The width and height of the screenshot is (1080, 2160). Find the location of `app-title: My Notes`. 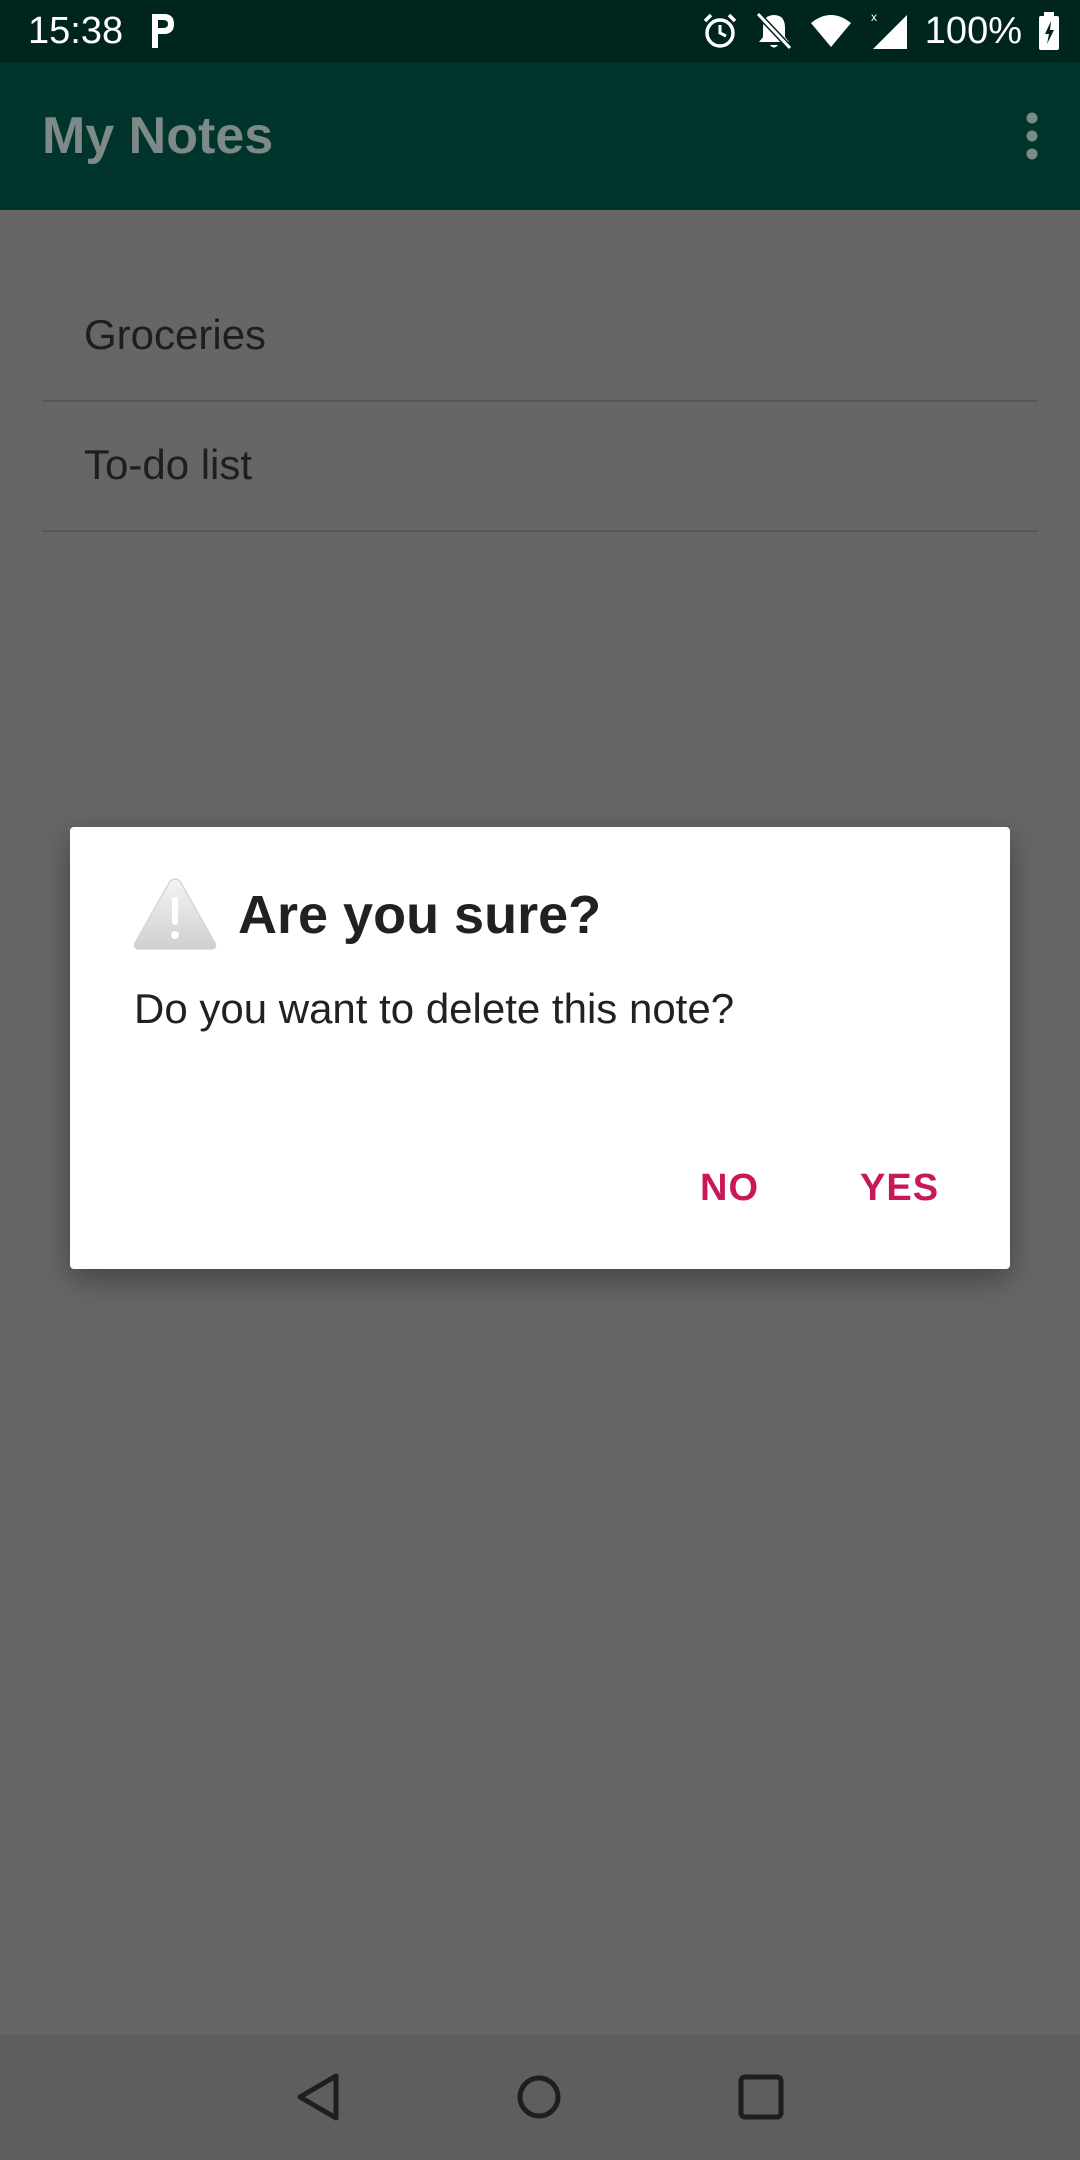

app-title: My Notes is located at coordinates (158, 136).